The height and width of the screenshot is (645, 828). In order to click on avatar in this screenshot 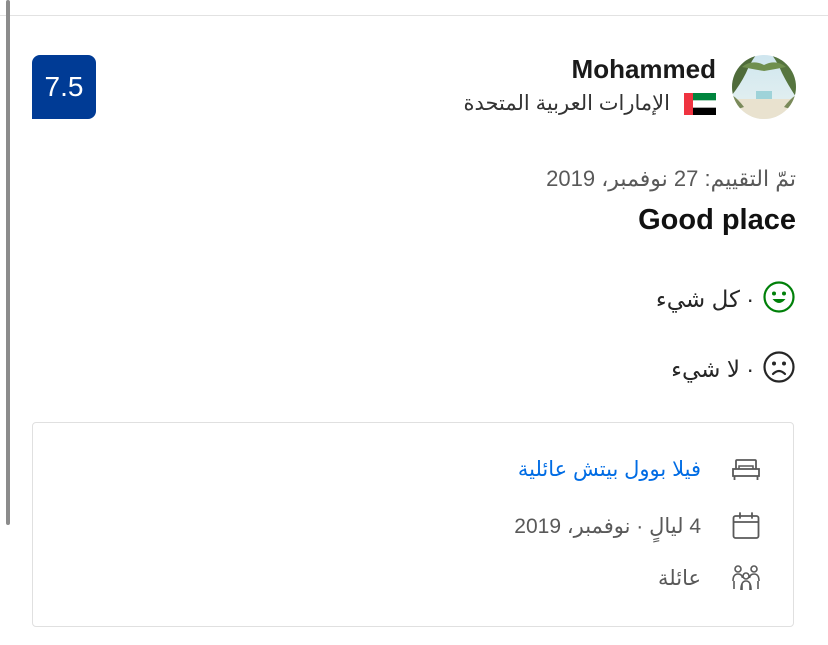, I will do `click(764, 87)`.